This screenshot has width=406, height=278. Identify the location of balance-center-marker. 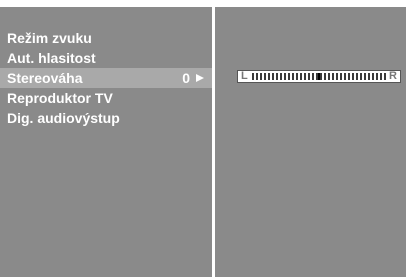
(319, 76).